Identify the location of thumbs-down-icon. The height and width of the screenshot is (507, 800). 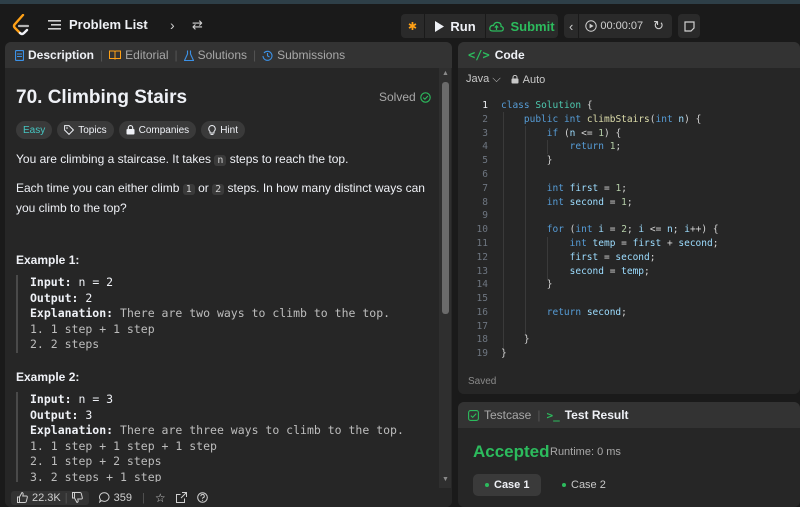
(77, 497).